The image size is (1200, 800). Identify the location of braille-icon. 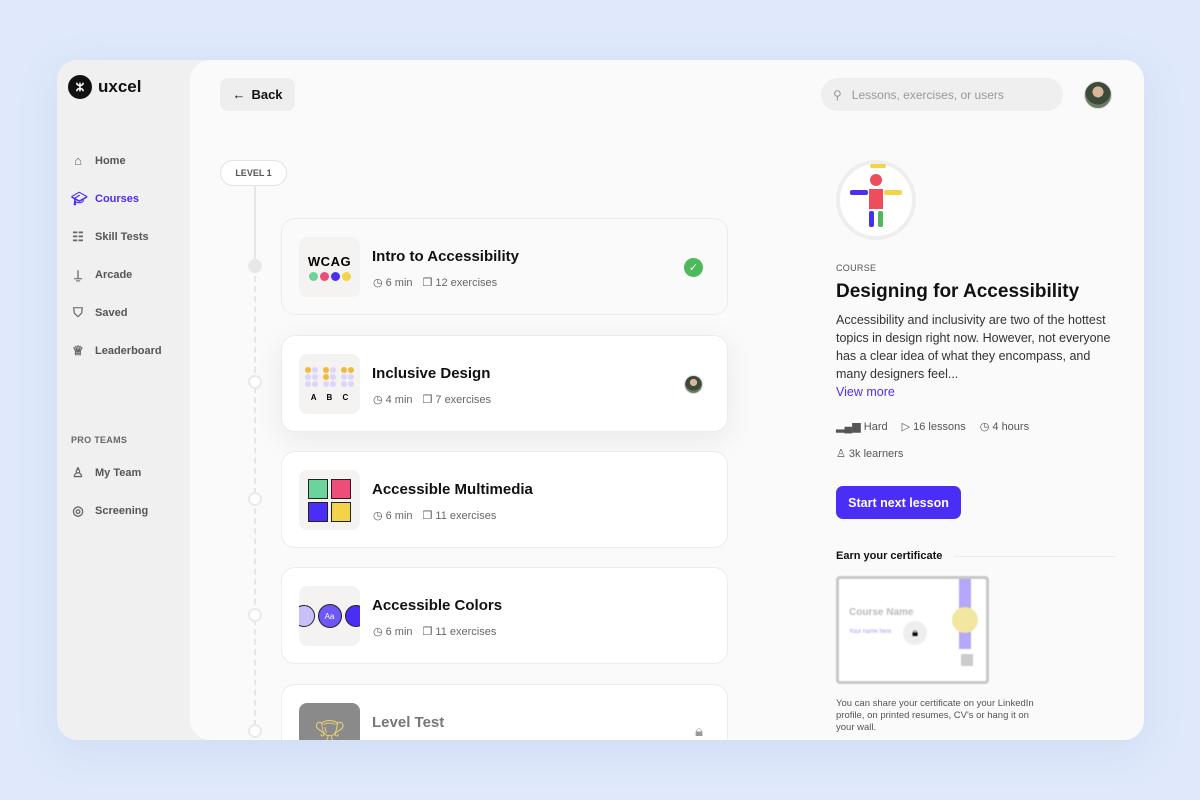
(329, 376).